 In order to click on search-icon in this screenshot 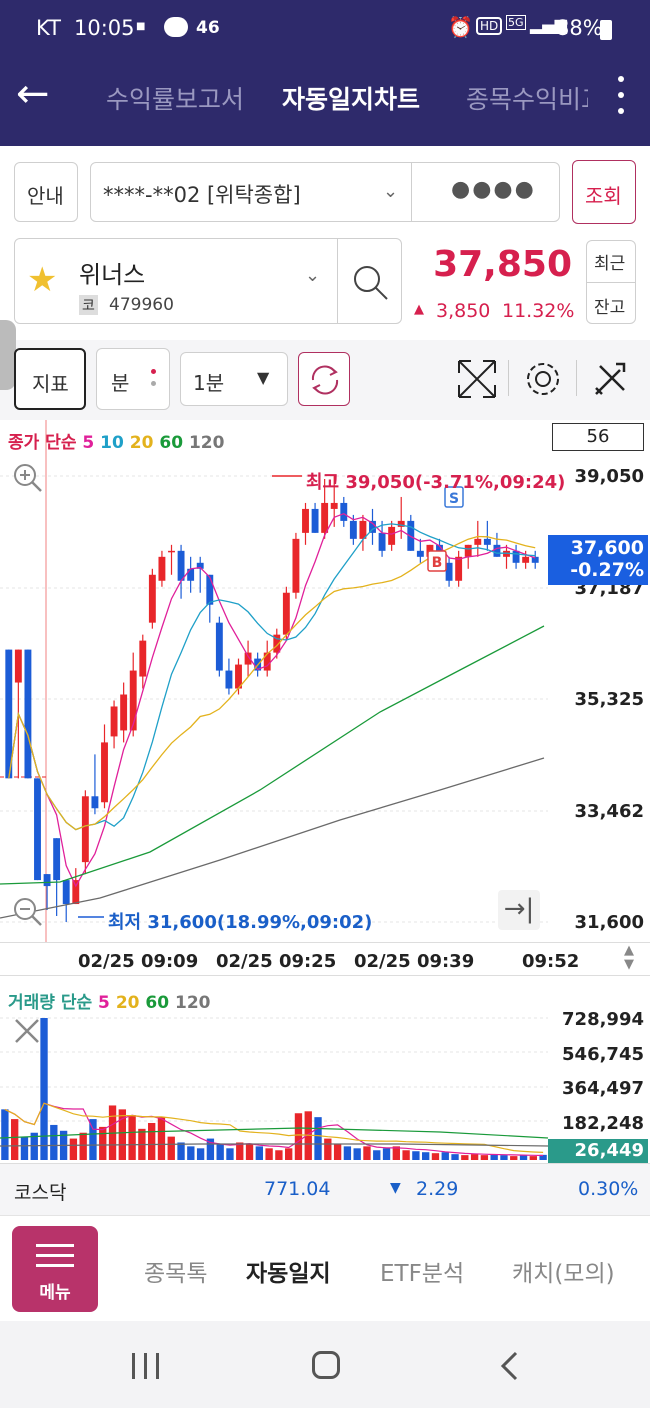, I will do `click(371, 283)`.